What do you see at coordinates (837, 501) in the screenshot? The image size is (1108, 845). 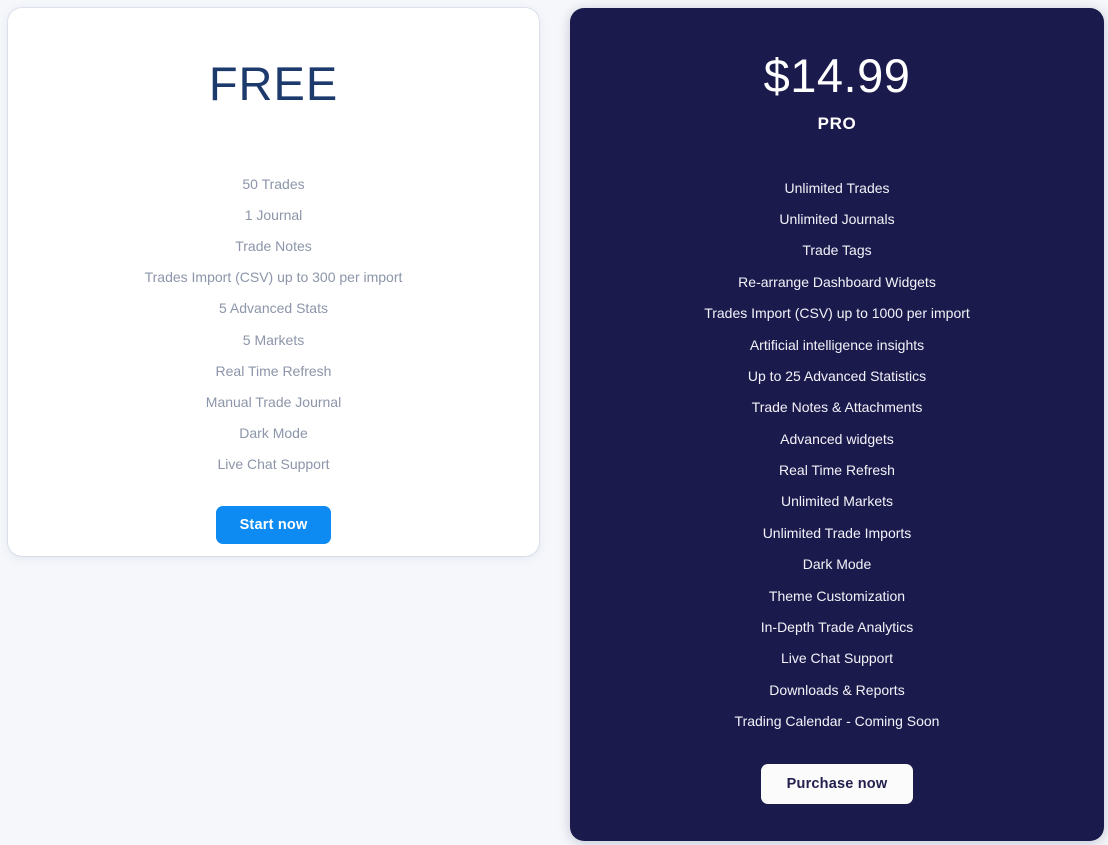 I see `feature-item: Unlimited Markets` at bounding box center [837, 501].